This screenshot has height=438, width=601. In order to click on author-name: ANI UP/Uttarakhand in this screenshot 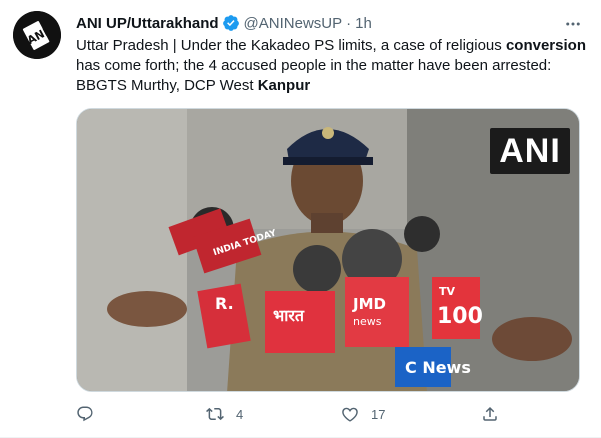, I will do `click(147, 23)`.